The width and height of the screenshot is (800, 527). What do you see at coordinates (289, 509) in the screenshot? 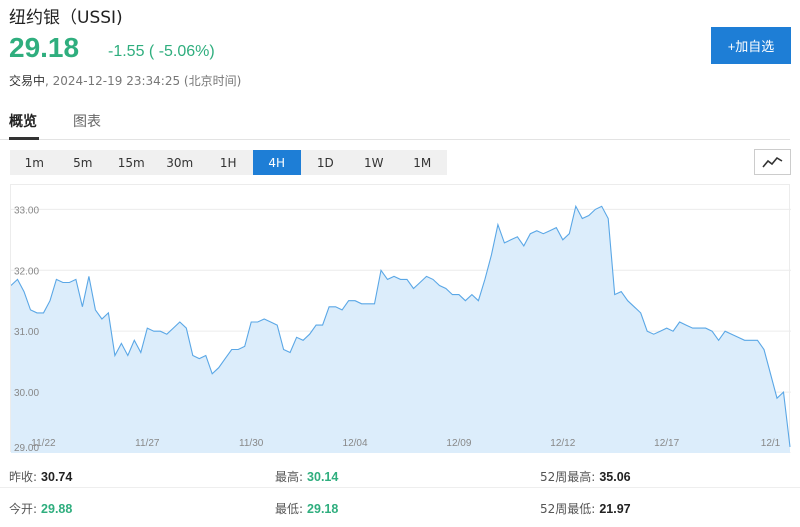
I see `low-label: 最低:` at bounding box center [289, 509].